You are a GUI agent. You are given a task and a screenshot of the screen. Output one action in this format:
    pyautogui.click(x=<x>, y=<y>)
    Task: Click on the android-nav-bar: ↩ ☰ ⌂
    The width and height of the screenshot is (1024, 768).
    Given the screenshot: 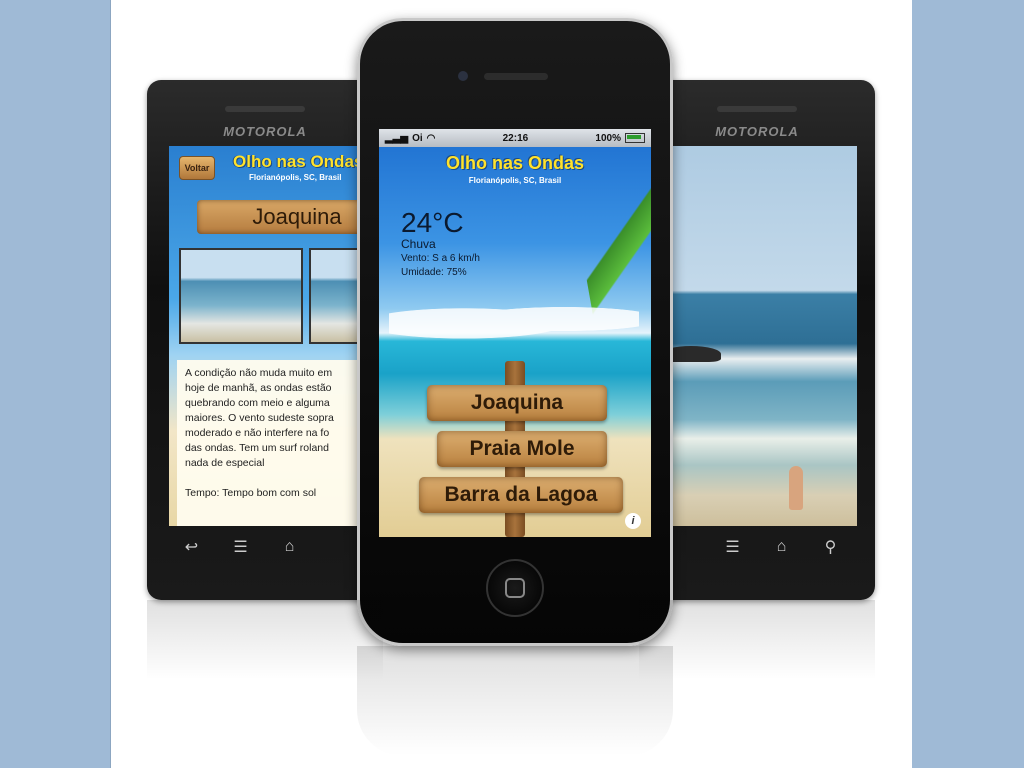 What is the action you would take?
    pyautogui.click(x=265, y=547)
    